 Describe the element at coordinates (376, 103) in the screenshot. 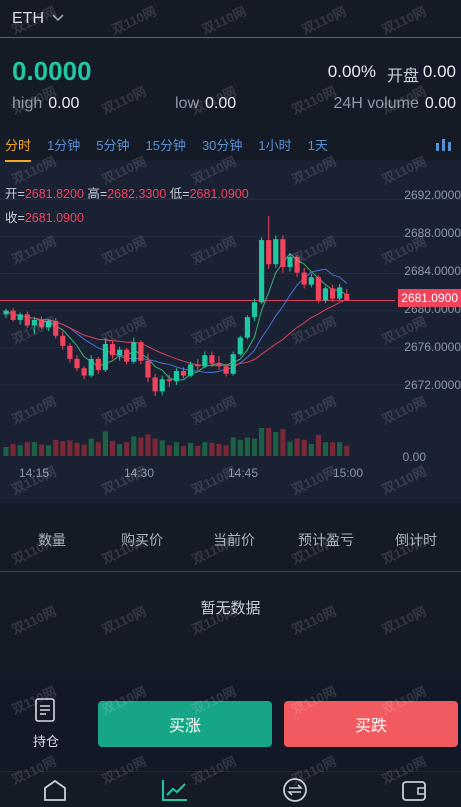

I see `volume-label: 24H volume` at that location.